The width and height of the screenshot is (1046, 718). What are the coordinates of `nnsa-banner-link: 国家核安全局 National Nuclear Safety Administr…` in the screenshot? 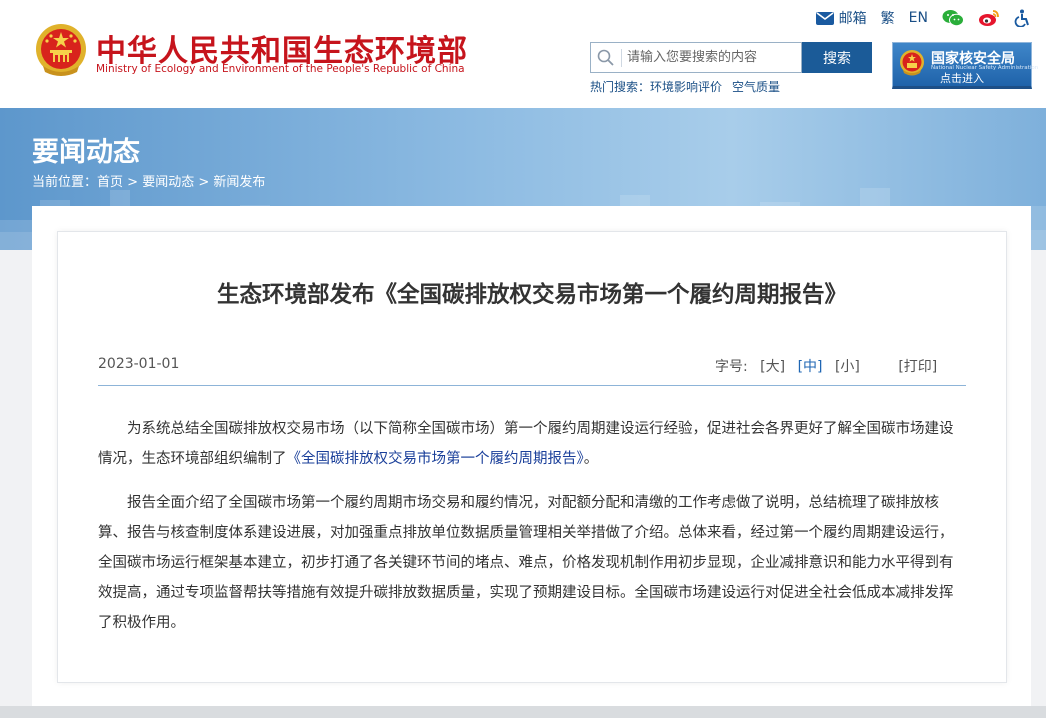 It's located at (965, 65).